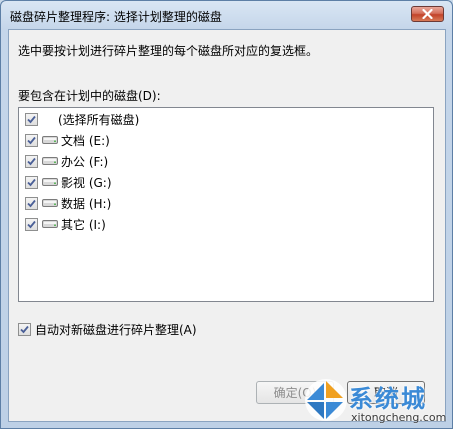  Describe the element at coordinates (399, 417) in the screenshot. I see `watermark-url: xitongcheng.com` at that location.